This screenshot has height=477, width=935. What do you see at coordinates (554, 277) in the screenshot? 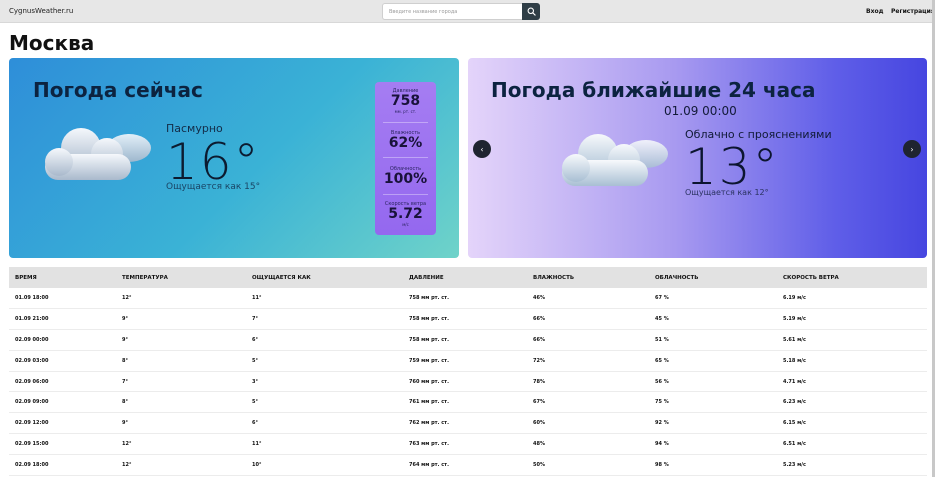
I see `column-header: ВЛАЖНОСТЬ` at bounding box center [554, 277].